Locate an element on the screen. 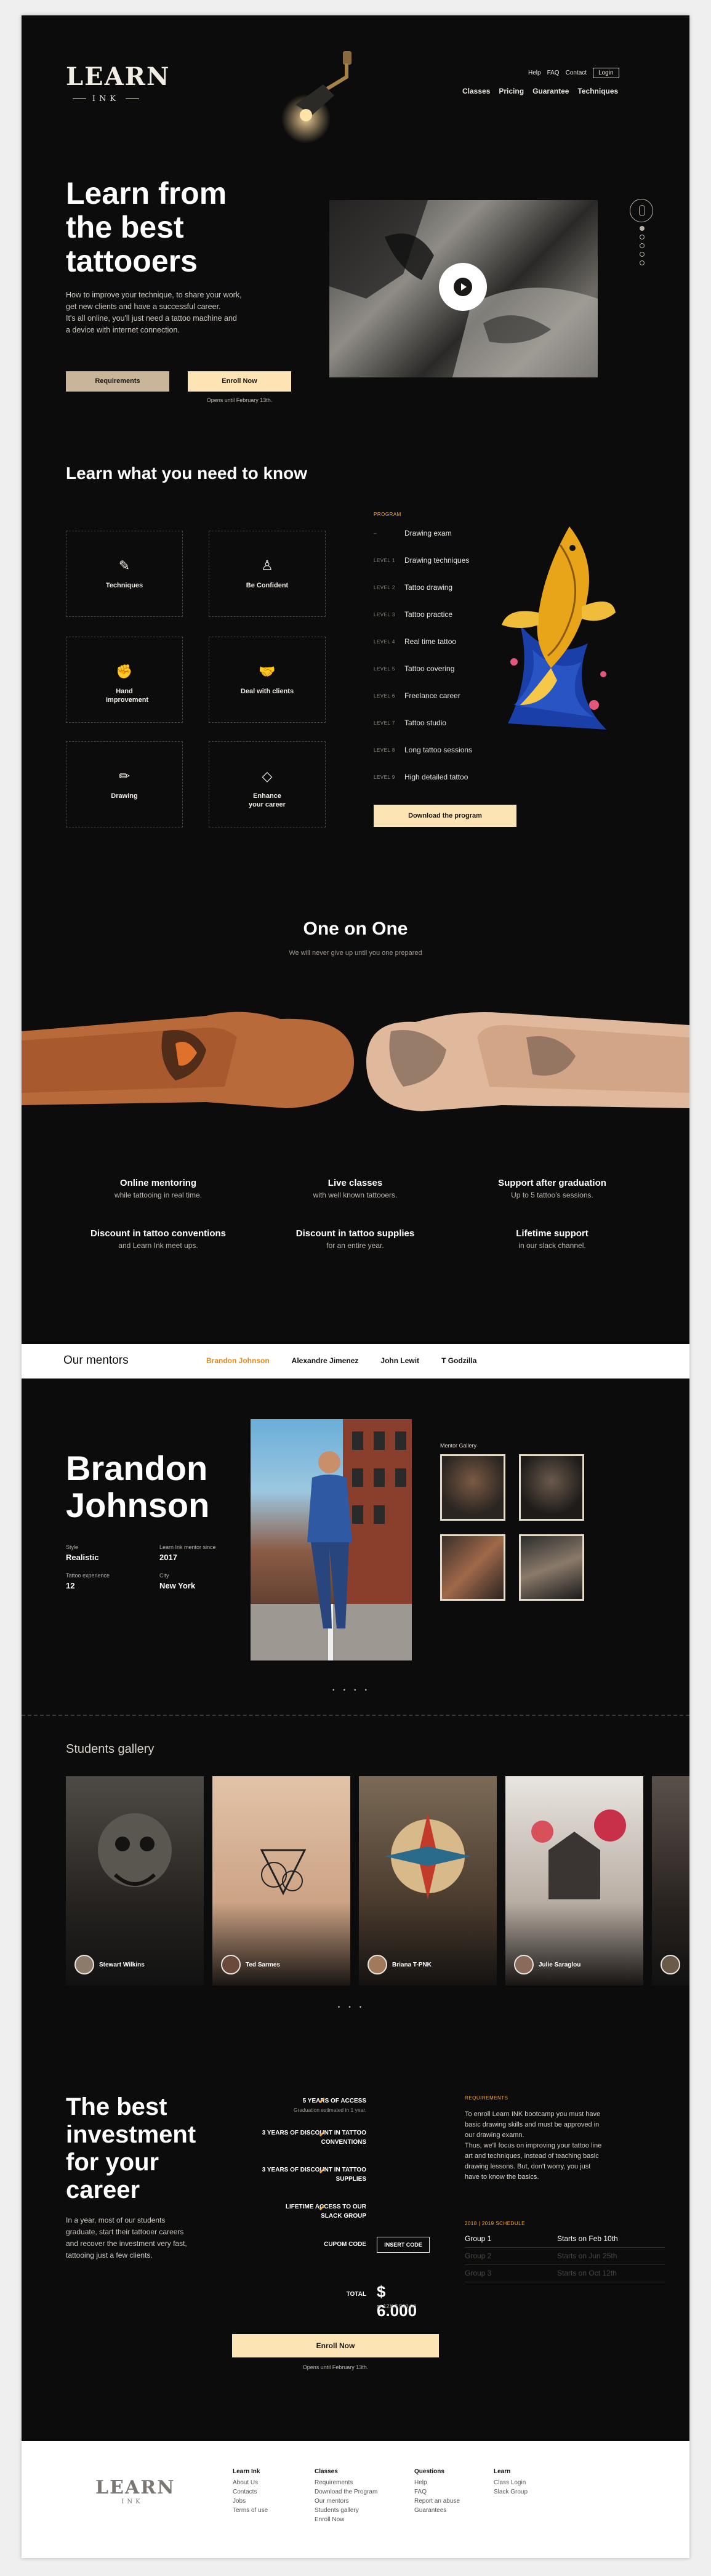 This screenshot has height=2576, width=711. download-program-button: Download the program is located at coordinates (445, 816).